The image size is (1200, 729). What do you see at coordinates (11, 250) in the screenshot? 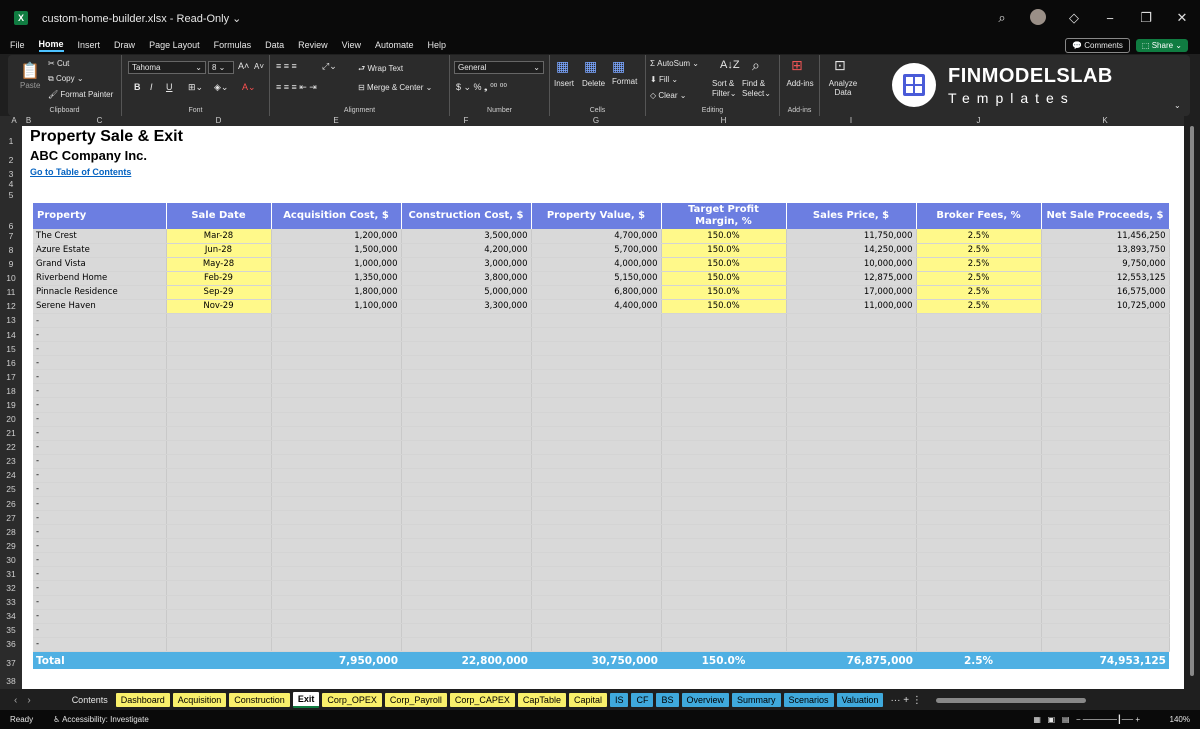
I see `row-number: 8` at bounding box center [11, 250].